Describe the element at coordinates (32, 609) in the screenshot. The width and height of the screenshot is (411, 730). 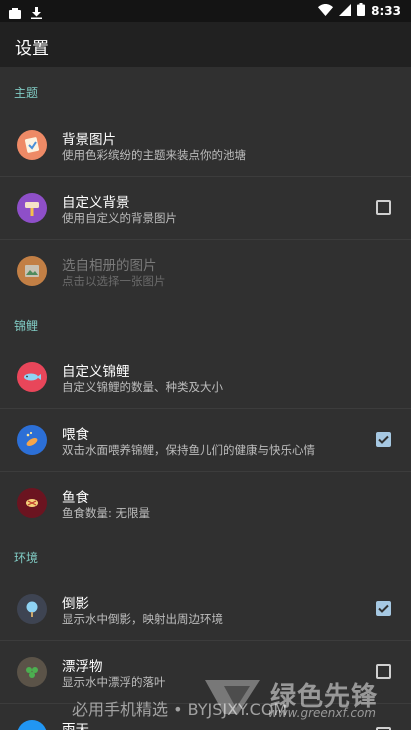
I see `reflection-icon` at that location.